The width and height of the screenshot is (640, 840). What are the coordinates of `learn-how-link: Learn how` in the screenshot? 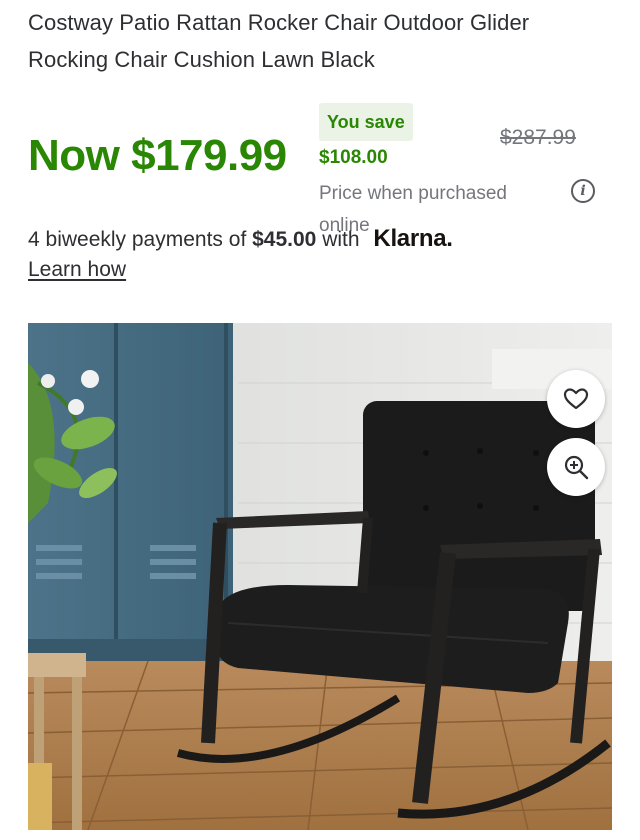 It's located at (77, 270).